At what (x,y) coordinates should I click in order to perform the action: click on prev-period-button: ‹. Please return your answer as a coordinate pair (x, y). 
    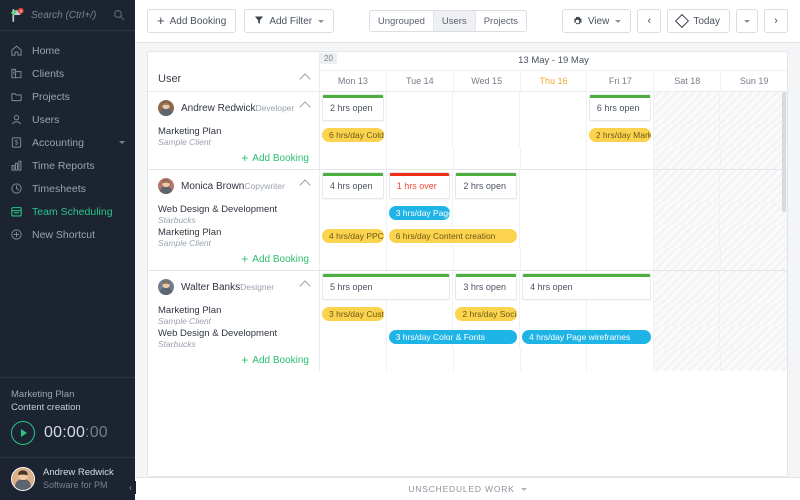
    Looking at the image, I should click on (649, 21).